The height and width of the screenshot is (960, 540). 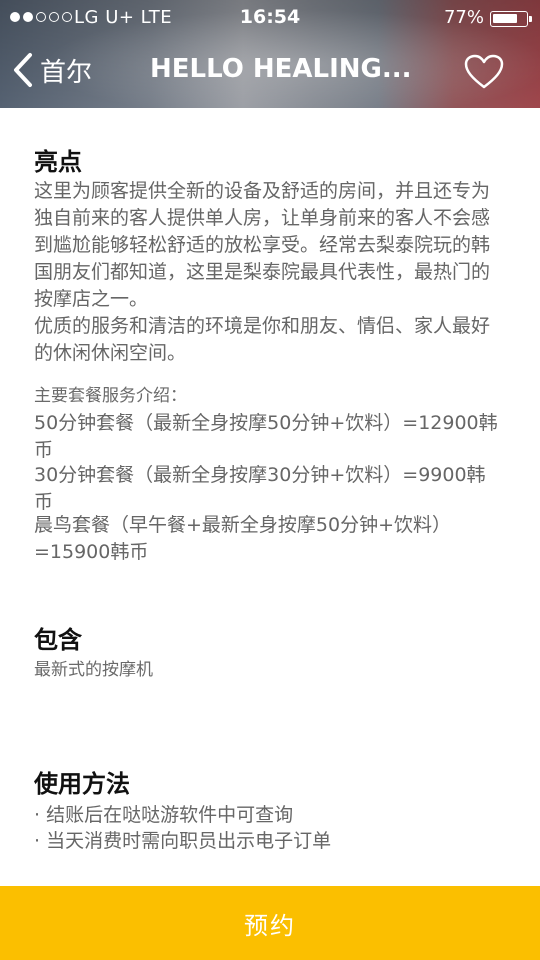 What do you see at coordinates (270, 923) in the screenshot?
I see `book-button: 预约` at bounding box center [270, 923].